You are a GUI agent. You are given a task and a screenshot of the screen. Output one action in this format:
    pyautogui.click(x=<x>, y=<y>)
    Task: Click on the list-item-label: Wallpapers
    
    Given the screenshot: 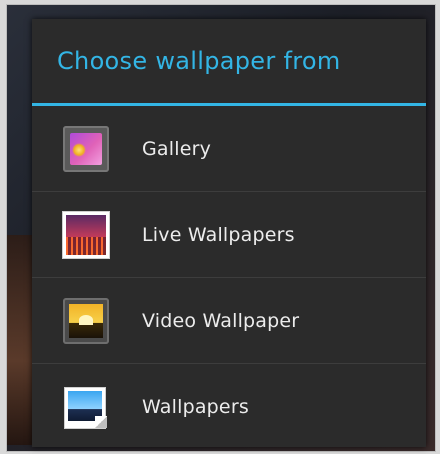 What is the action you would take?
    pyautogui.click(x=195, y=406)
    